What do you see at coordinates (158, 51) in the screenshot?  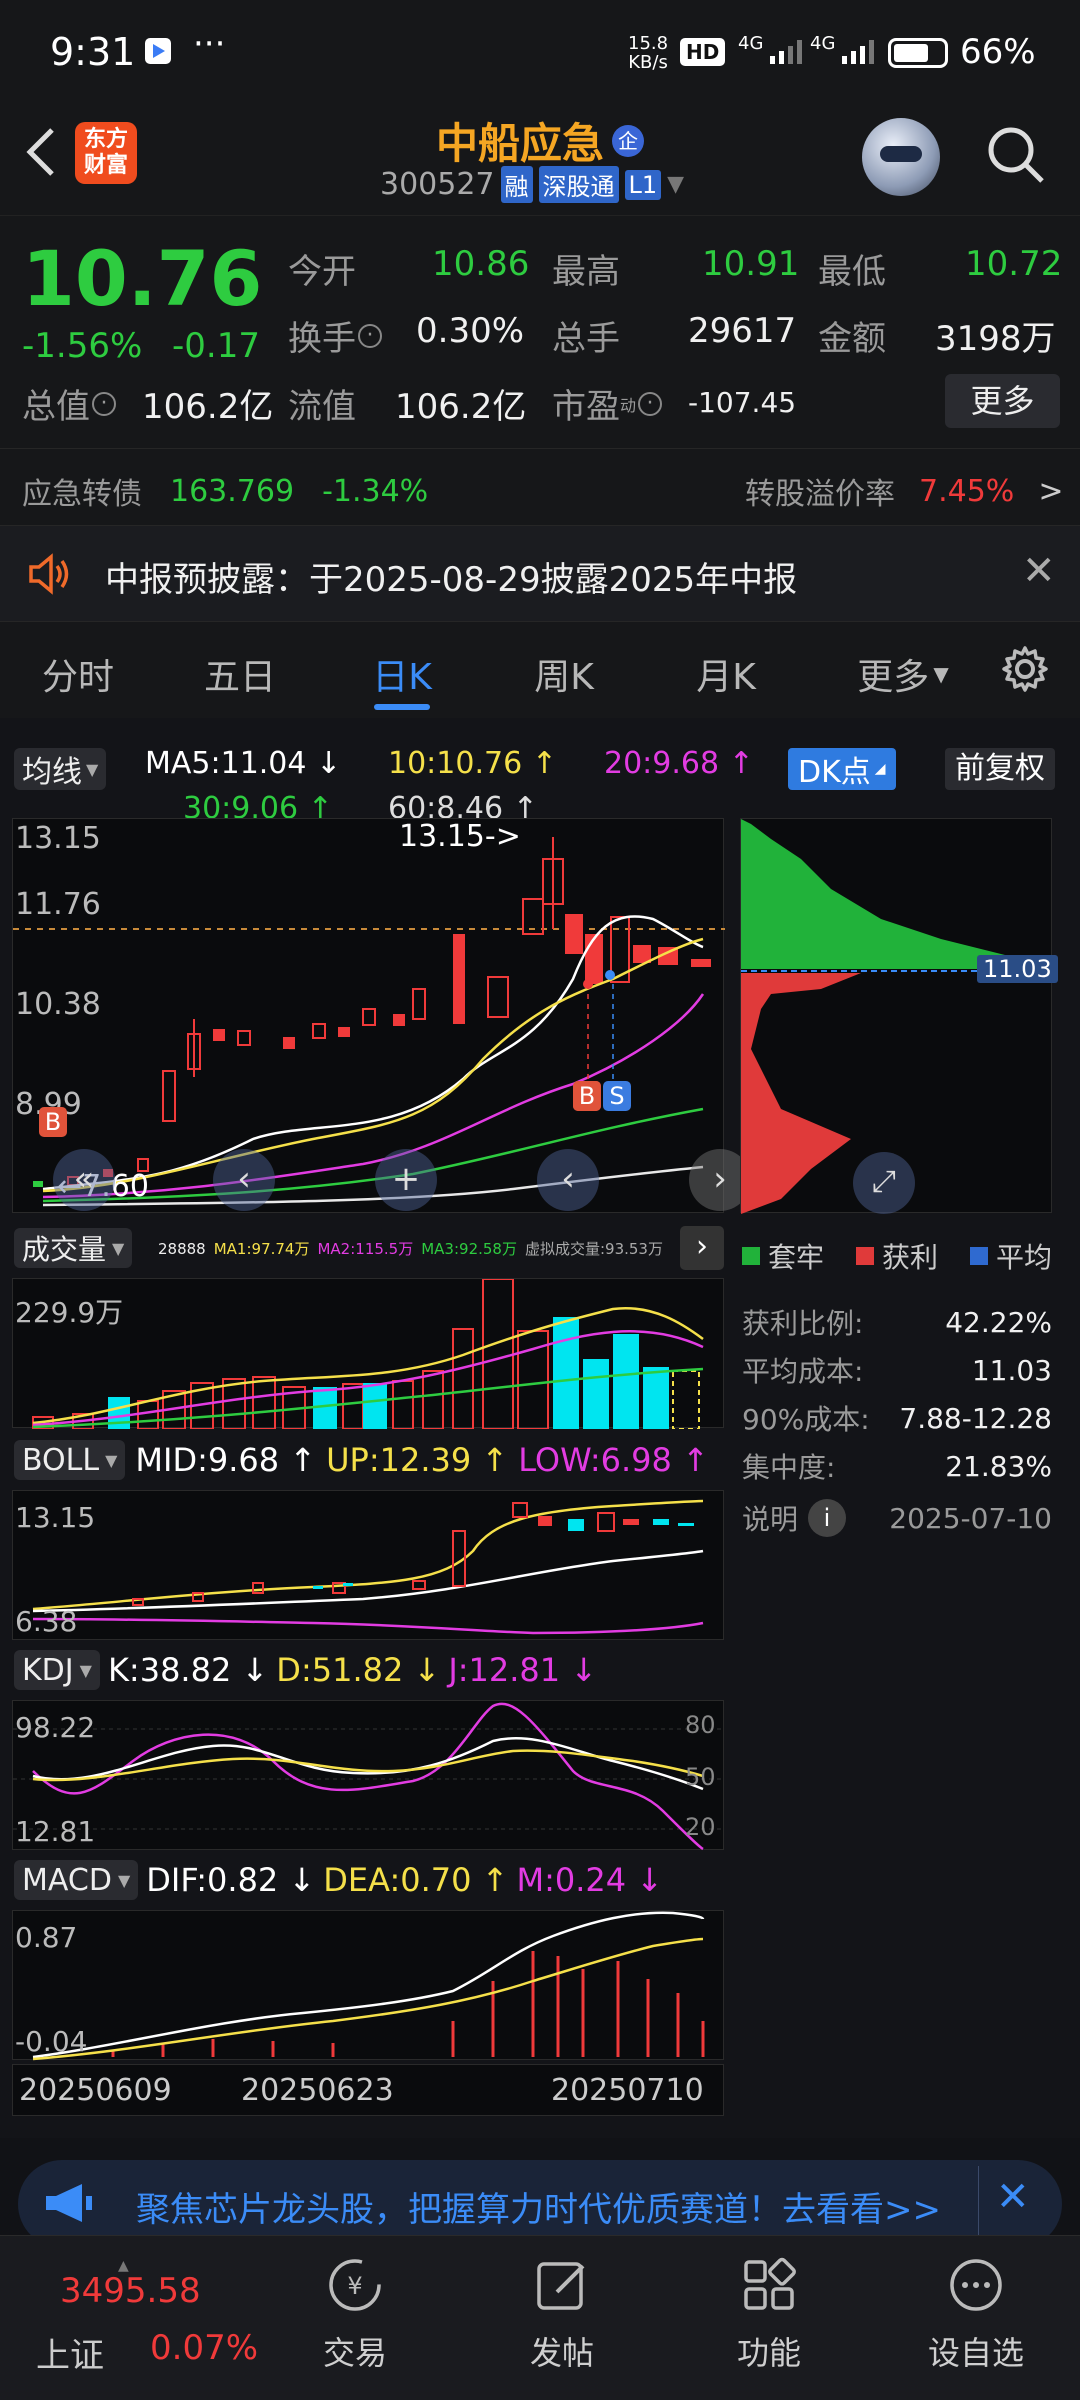 I see `play-icon` at bounding box center [158, 51].